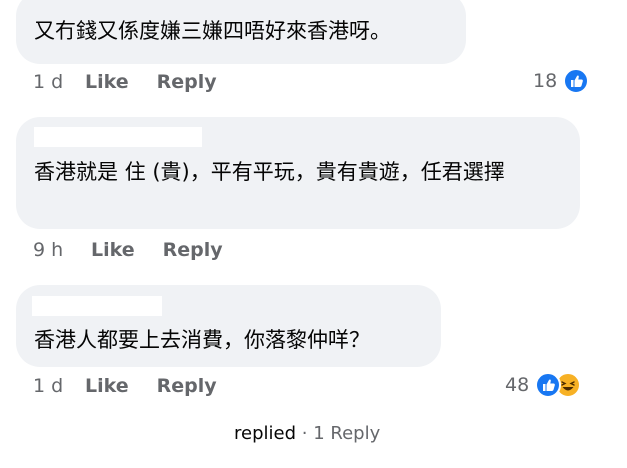  What do you see at coordinates (545, 81) in the screenshot?
I see `reaction-count: 18` at bounding box center [545, 81].